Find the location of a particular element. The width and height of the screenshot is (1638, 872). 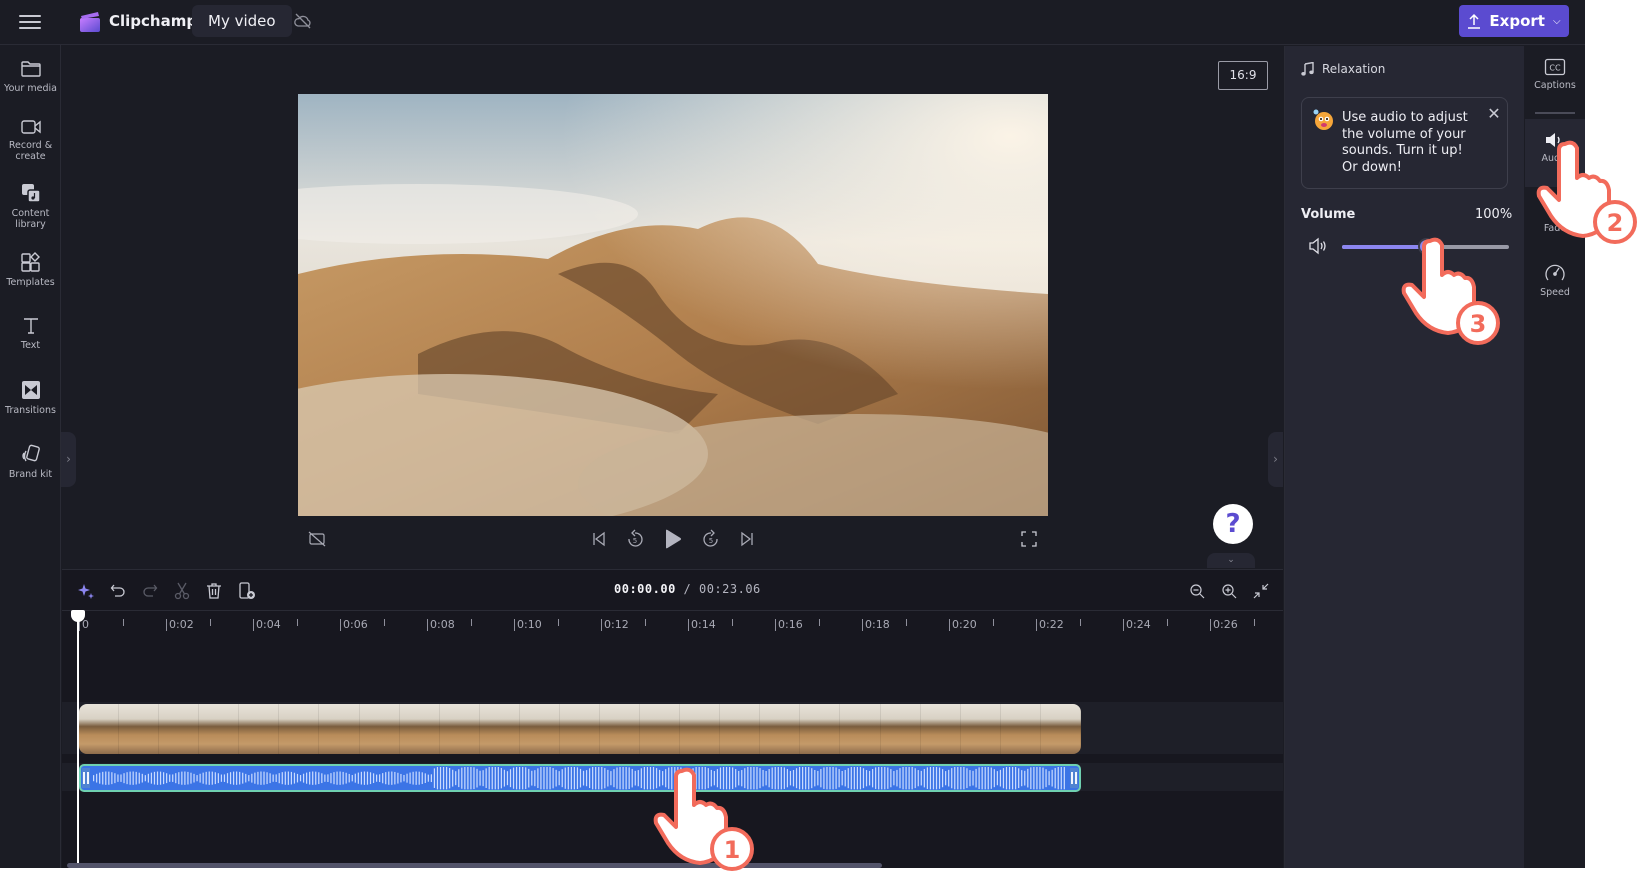

sidebar-item-brand-kit: Brand kit is located at coordinates (30, 461).